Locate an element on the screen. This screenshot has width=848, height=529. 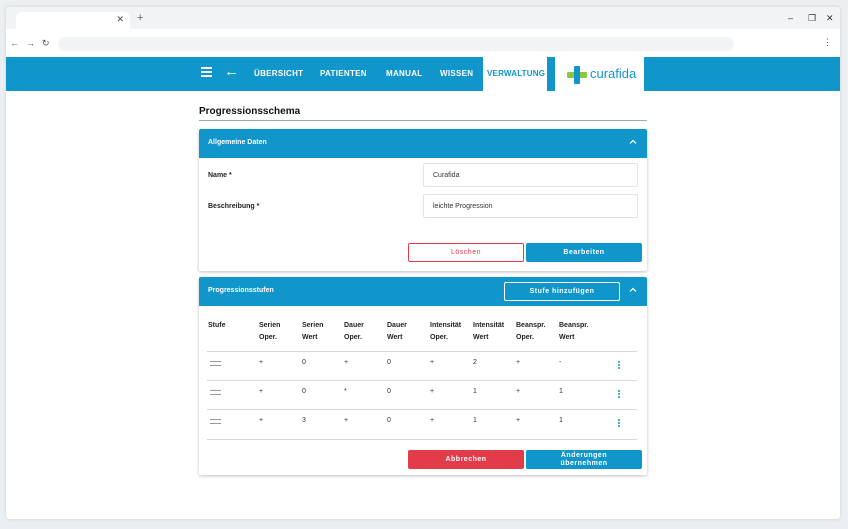
nav-uebersicht: ÜBERSICHT is located at coordinates (278, 73).